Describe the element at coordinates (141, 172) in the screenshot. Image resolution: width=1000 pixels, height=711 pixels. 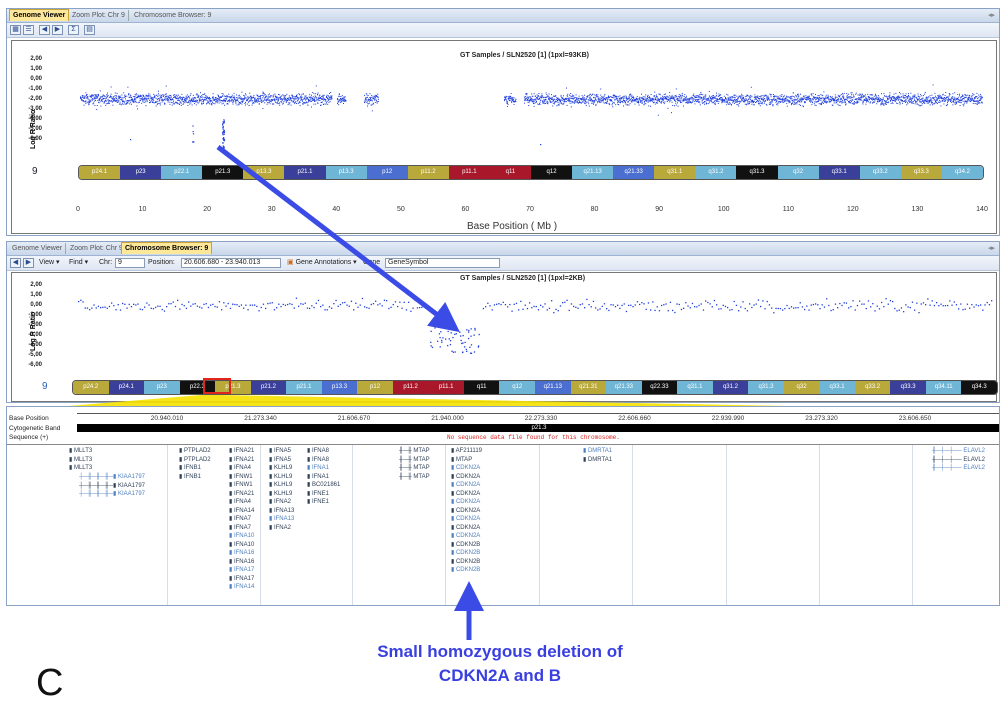
I see `ideogram-band: p23` at that location.